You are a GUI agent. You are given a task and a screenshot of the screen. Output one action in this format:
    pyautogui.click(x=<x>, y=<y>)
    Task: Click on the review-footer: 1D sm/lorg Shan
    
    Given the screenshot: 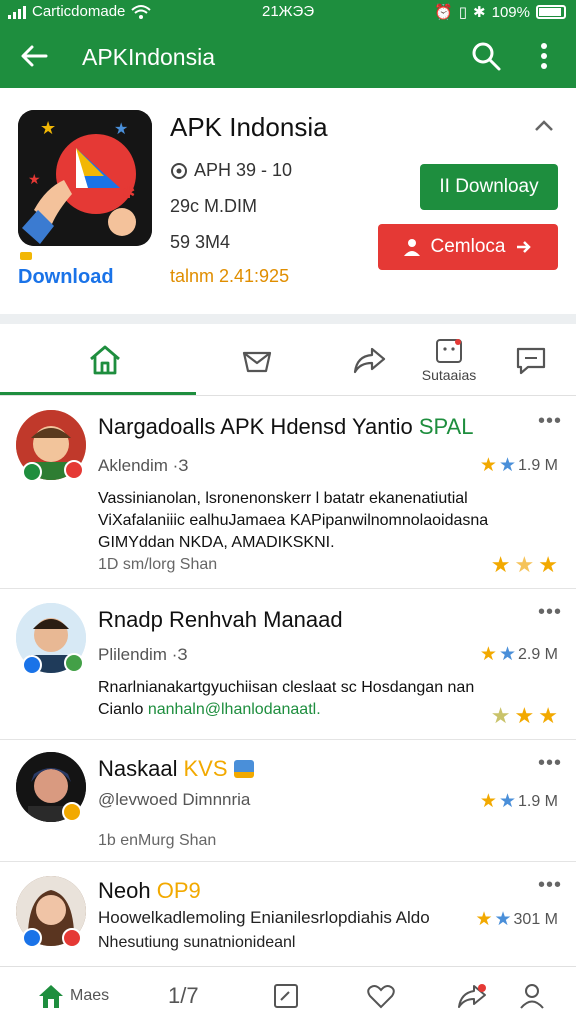 What is the action you would take?
    pyautogui.click(x=158, y=564)
    